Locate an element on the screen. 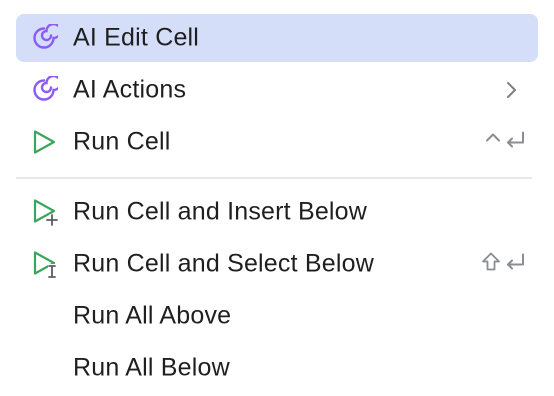 This screenshot has height=396, width=554. menu-item-label: Run All Above is located at coordinates (152, 315).